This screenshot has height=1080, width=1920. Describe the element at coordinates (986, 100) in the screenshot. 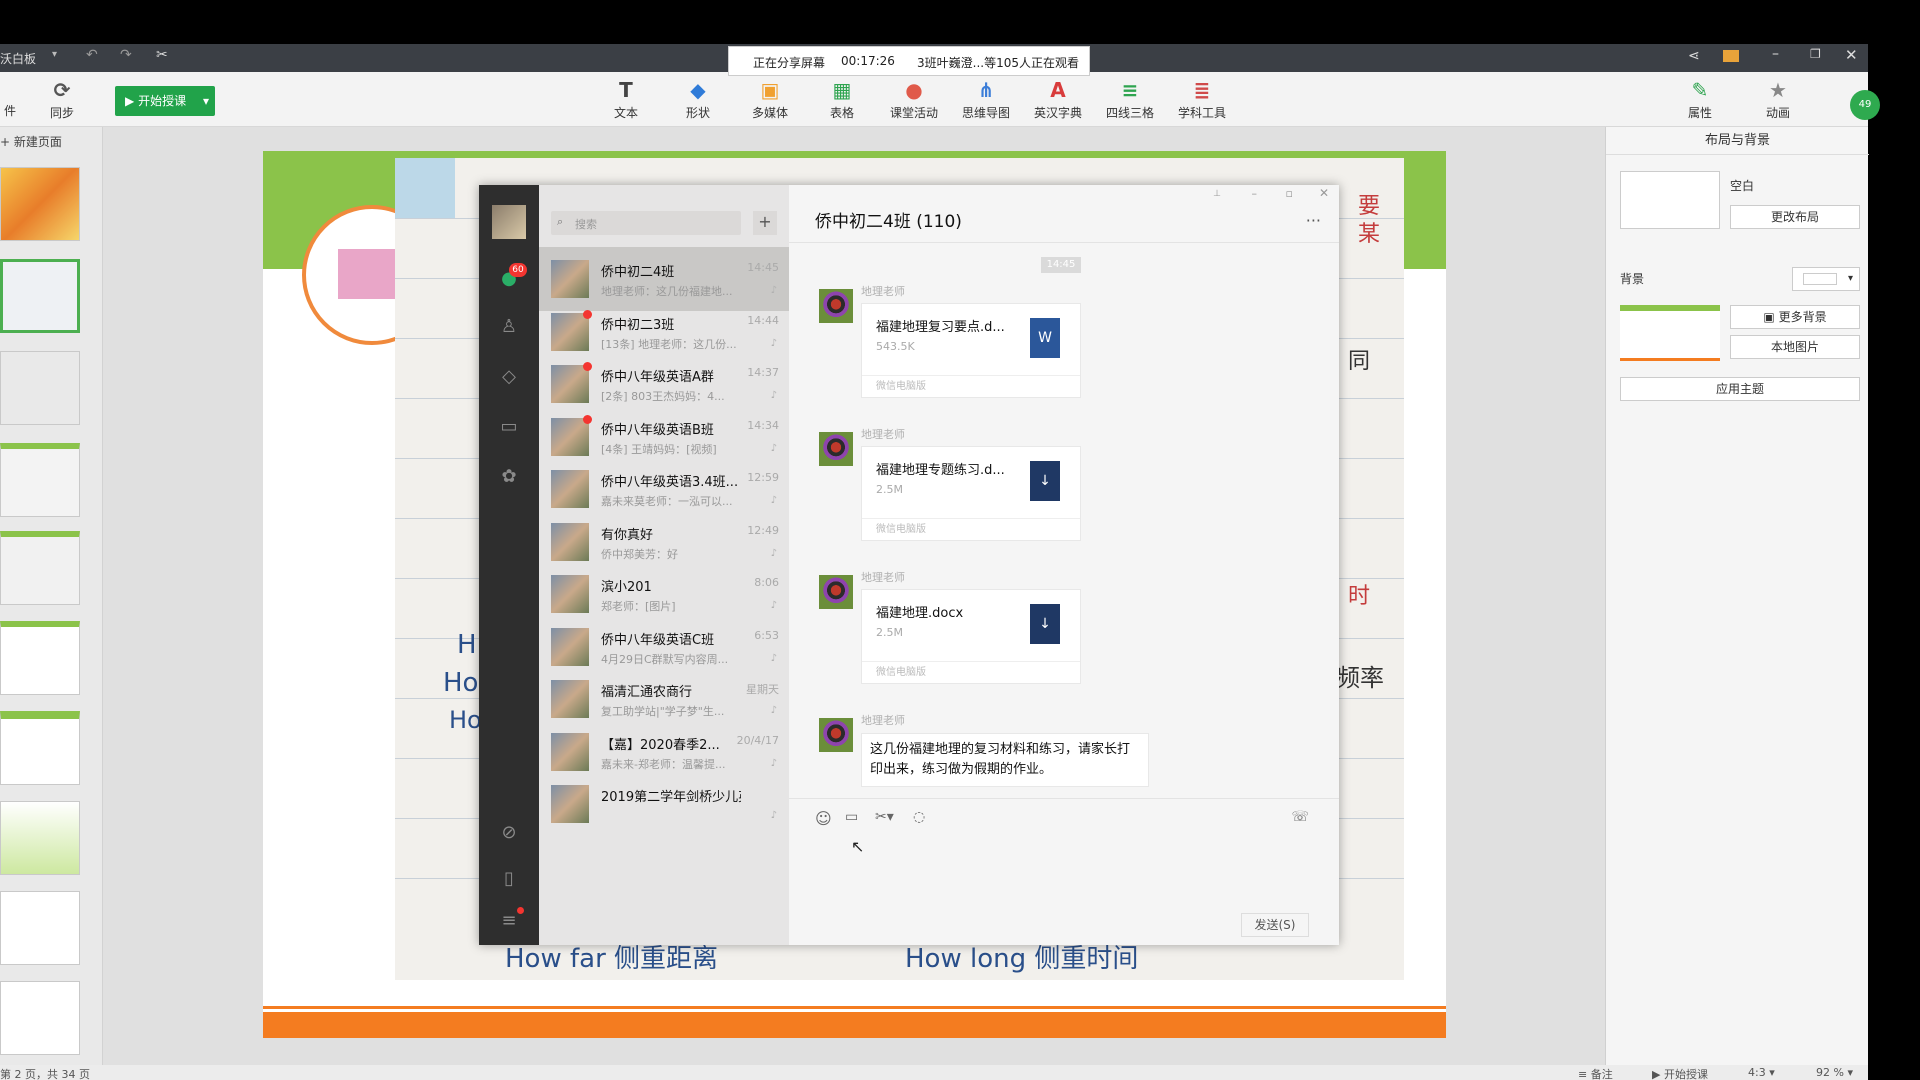

I see `tool-mindmap: ⋔ 思维导图` at that location.